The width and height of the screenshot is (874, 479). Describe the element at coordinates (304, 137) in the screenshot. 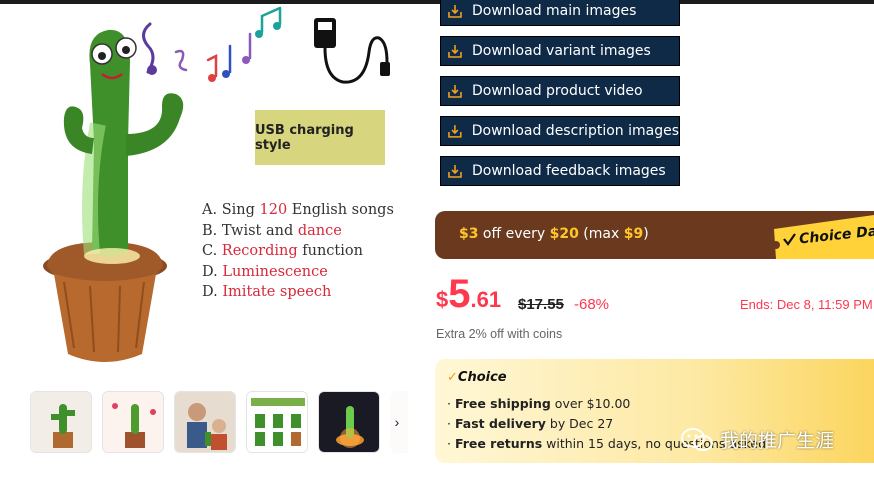

I see `usb-charging-text: USB charging style` at that location.